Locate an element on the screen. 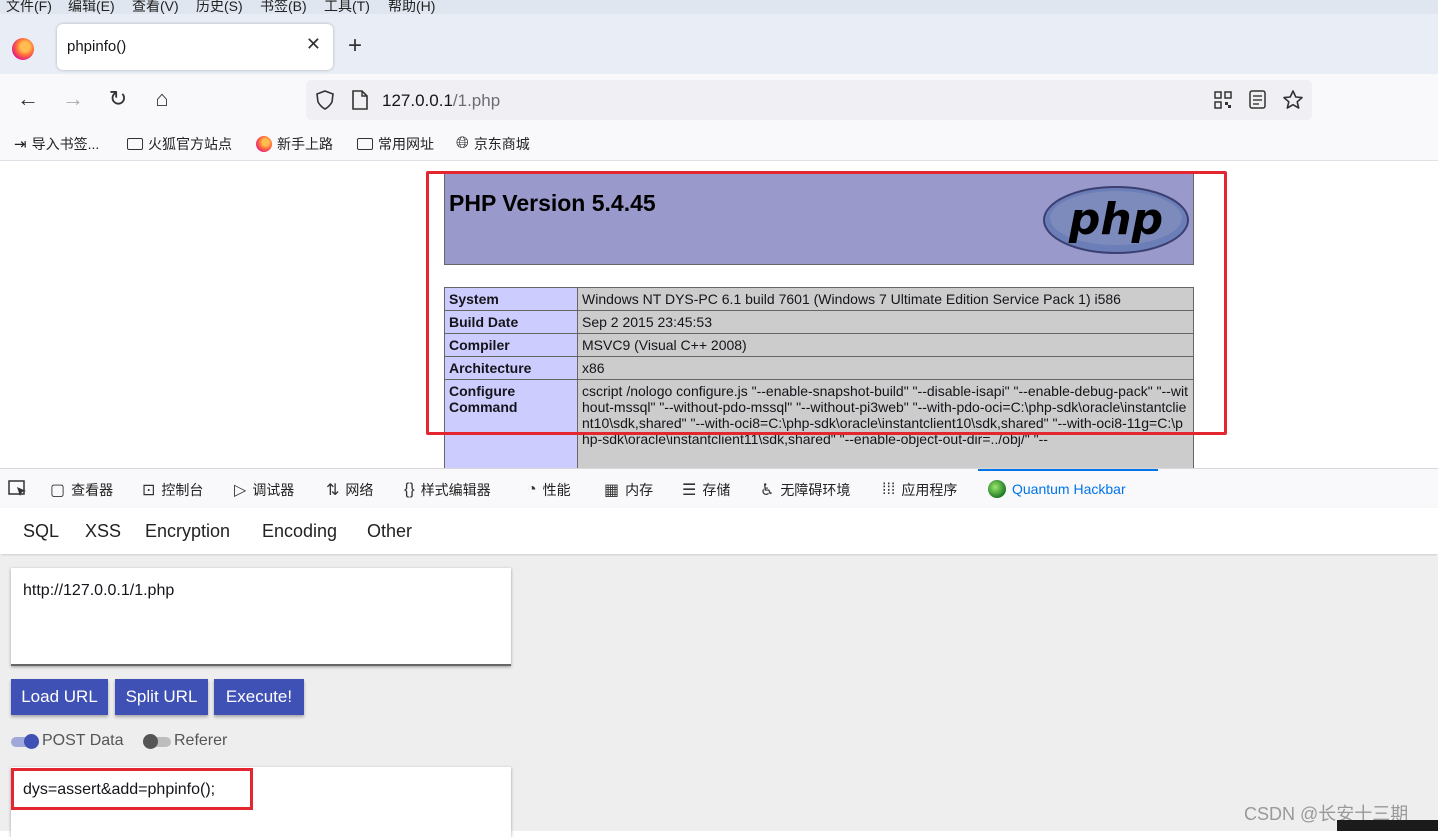 The height and width of the screenshot is (837, 1438). tab-close-icon: ✕ is located at coordinates (313, 44).